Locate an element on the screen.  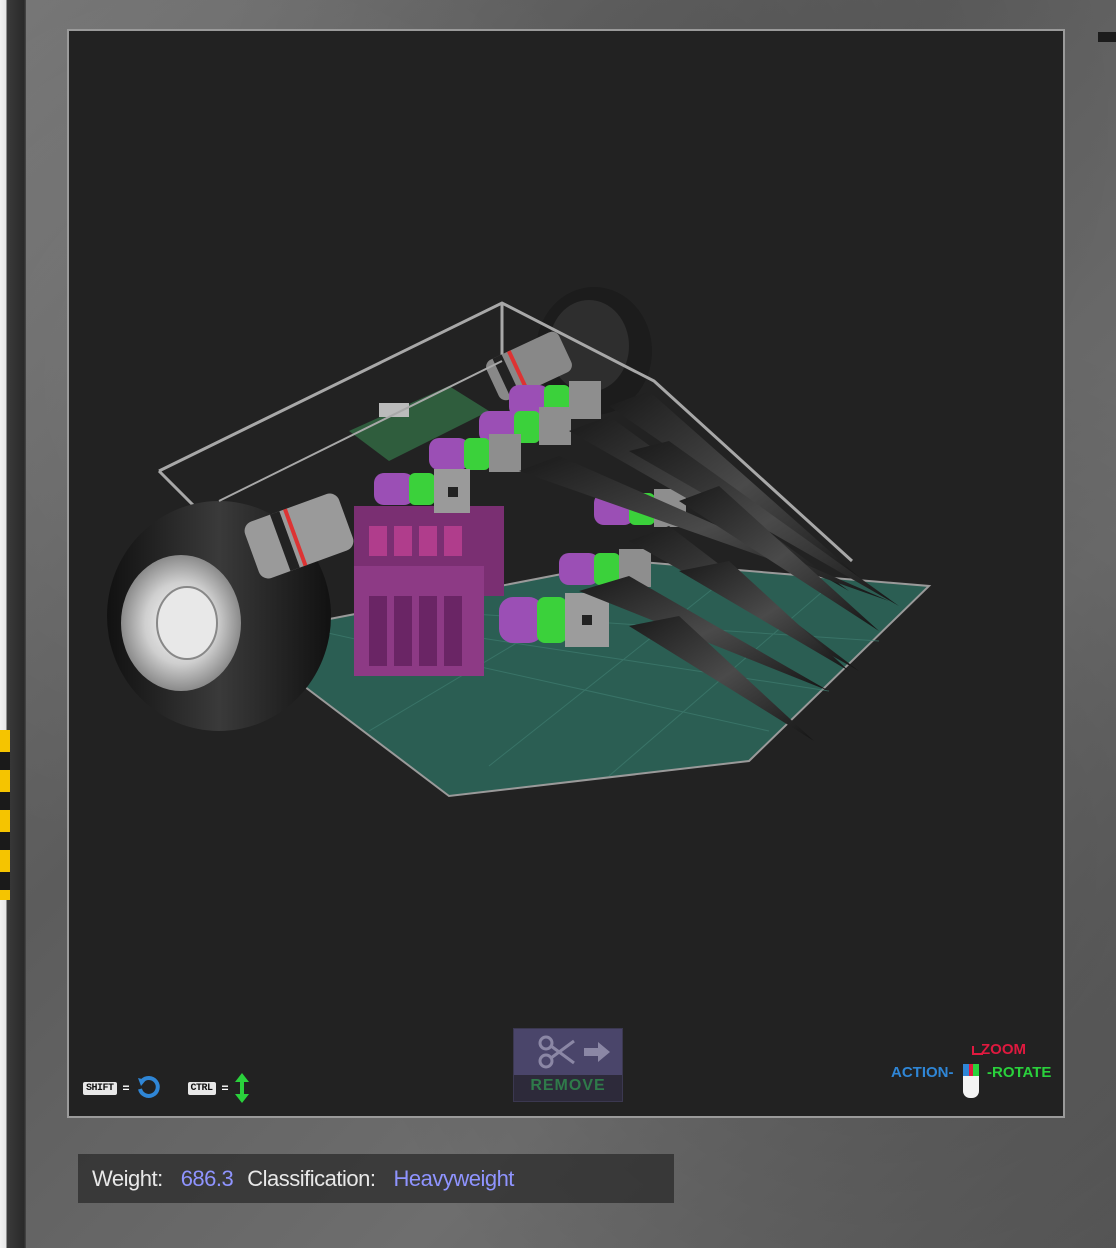
remove-icon-area is located at coordinates (568, 1052).